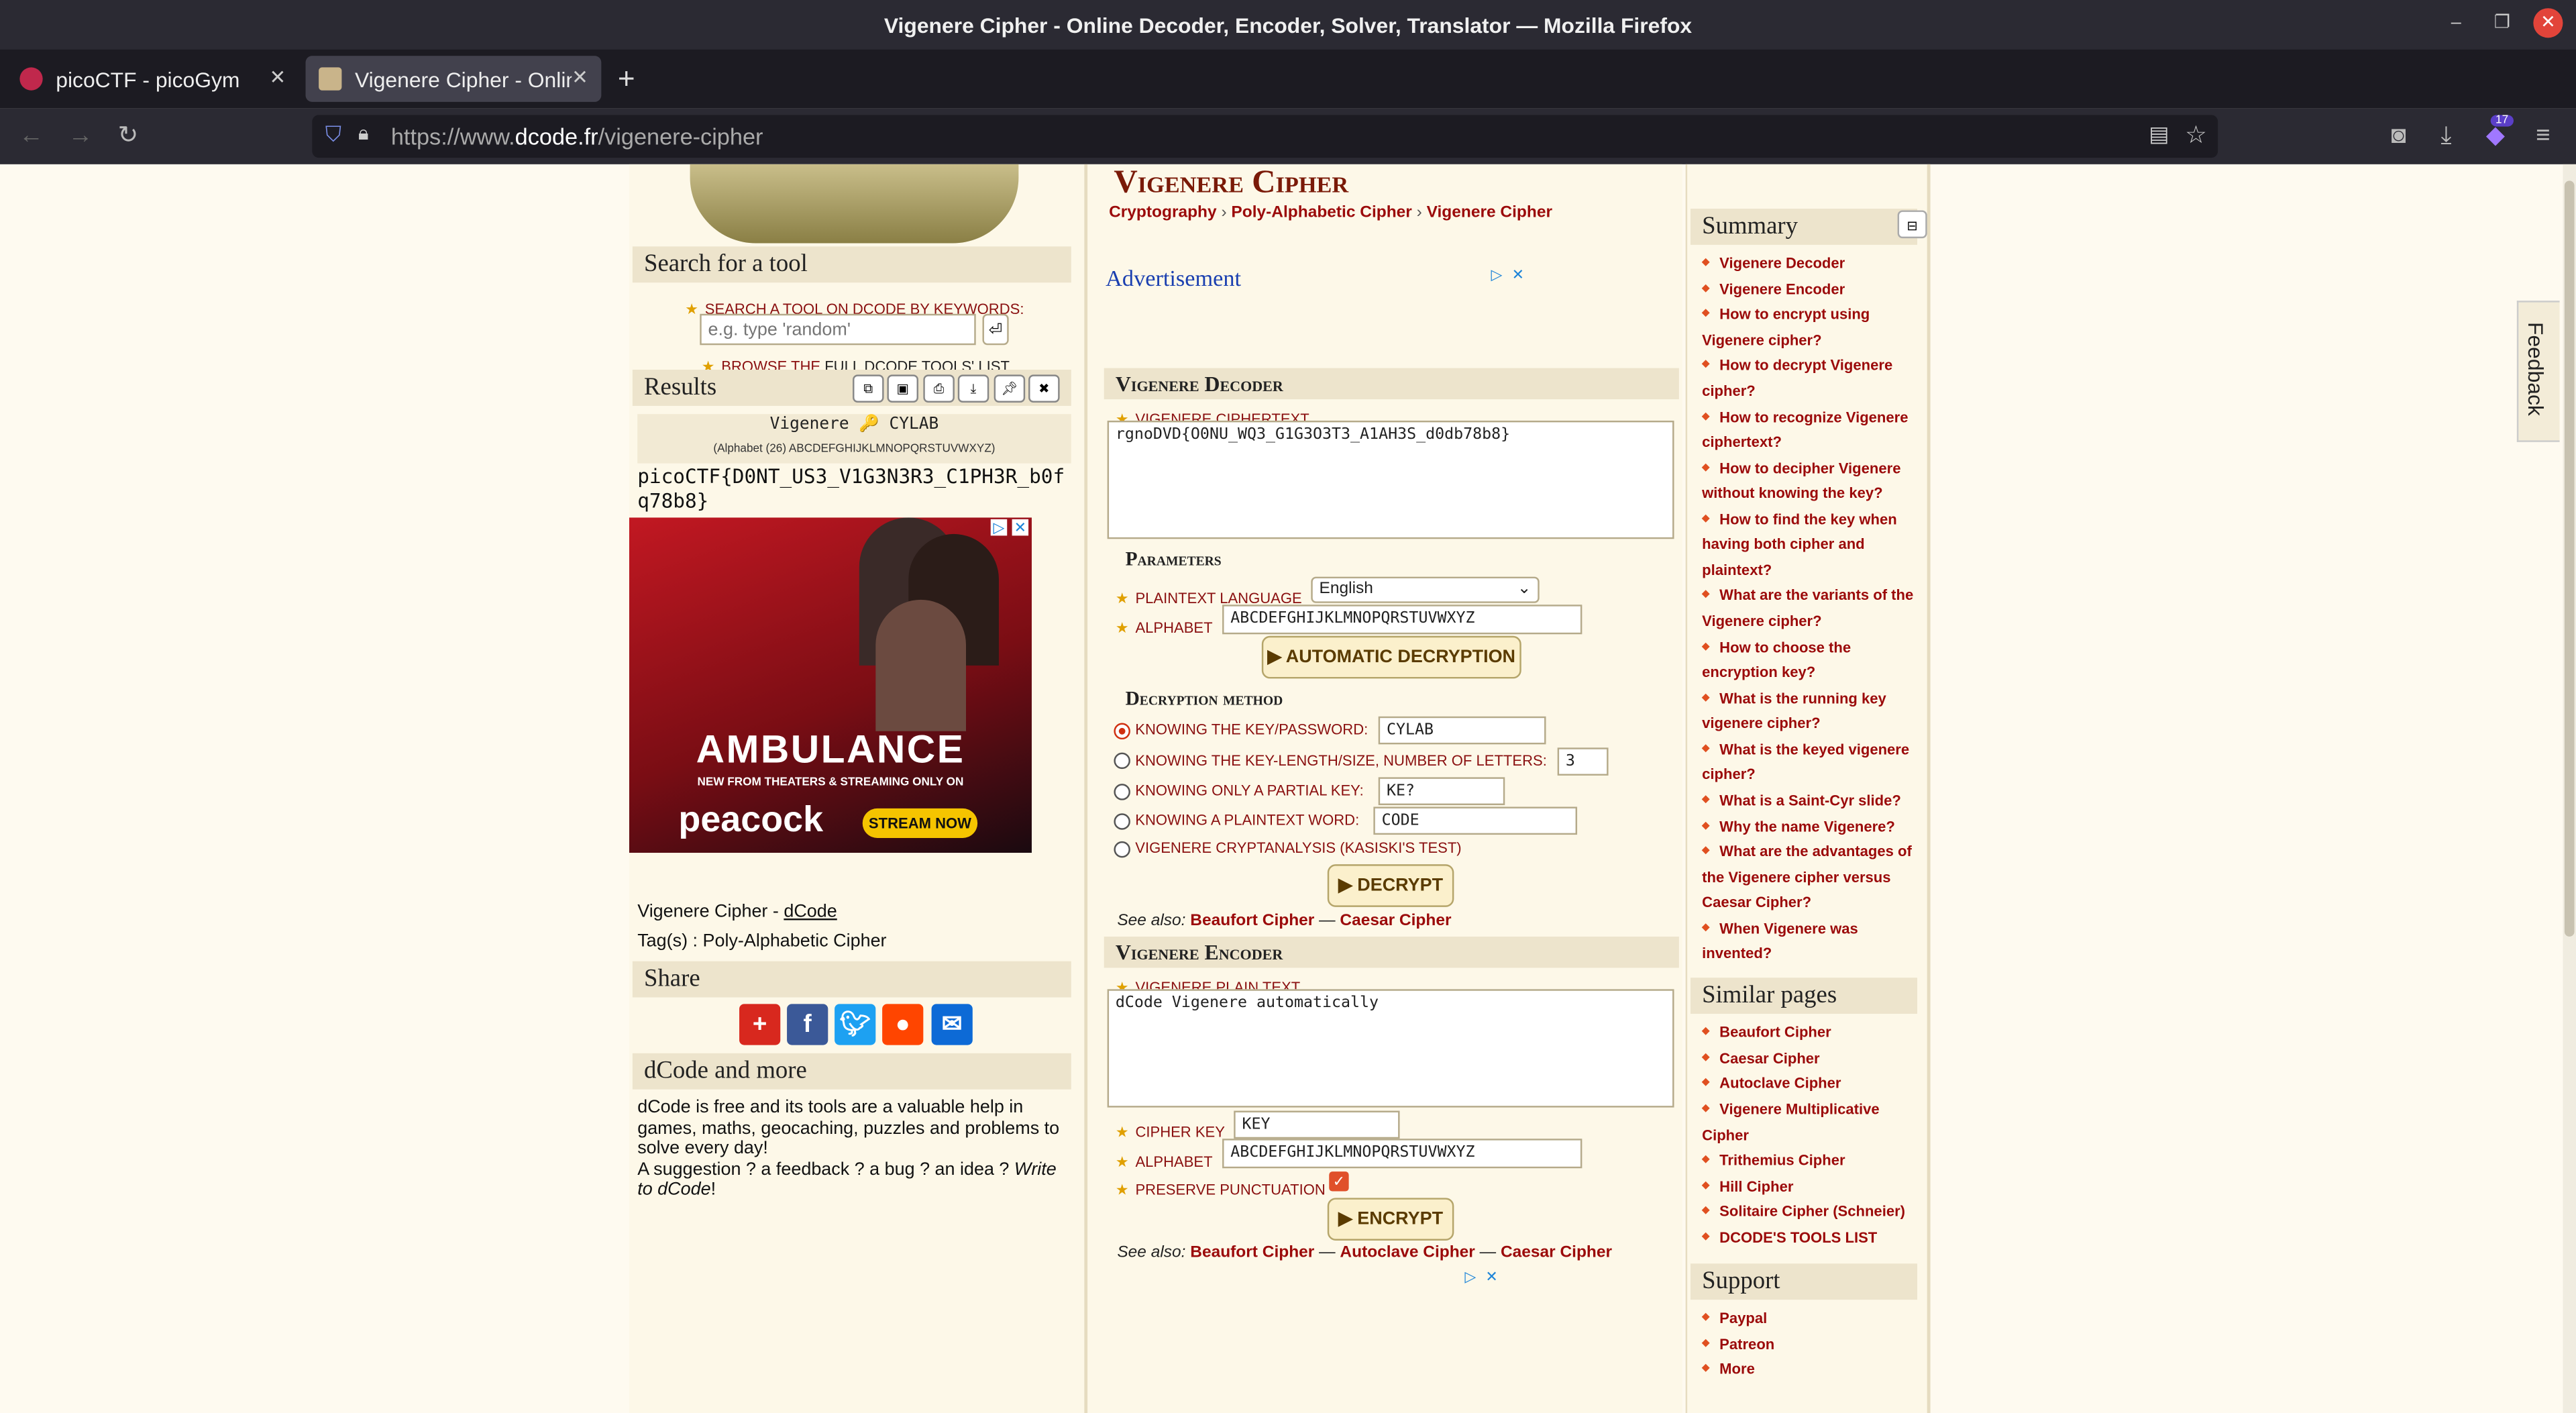  What do you see at coordinates (2502, 23) in the screenshot?
I see `maximize-icon: ❐` at bounding box center [2502, 23].